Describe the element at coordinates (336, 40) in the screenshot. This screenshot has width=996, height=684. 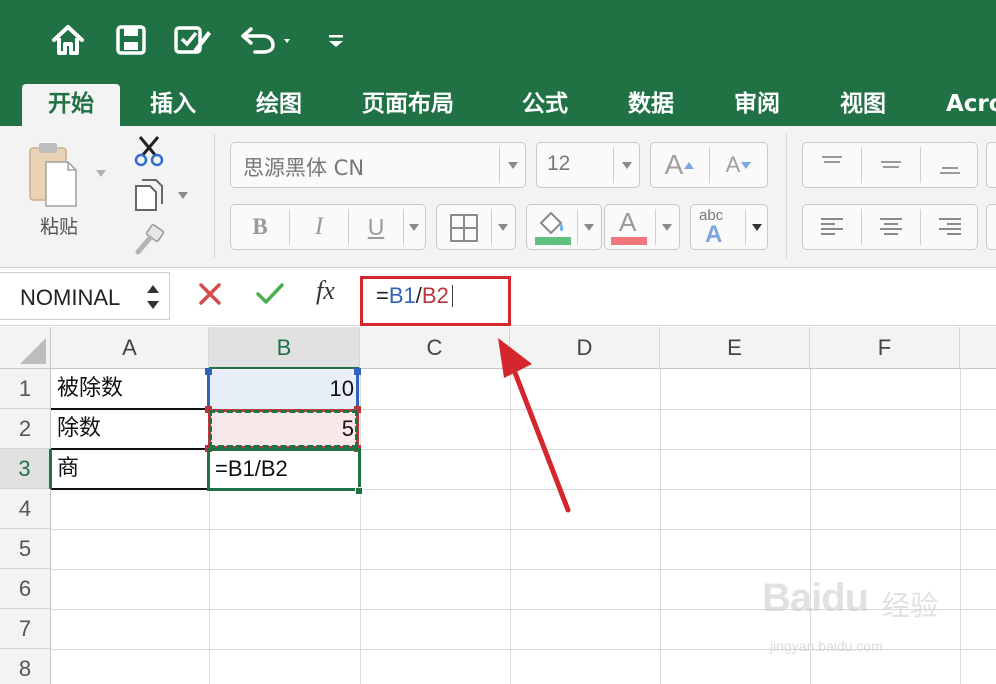
I see `customize-icon` at that location.